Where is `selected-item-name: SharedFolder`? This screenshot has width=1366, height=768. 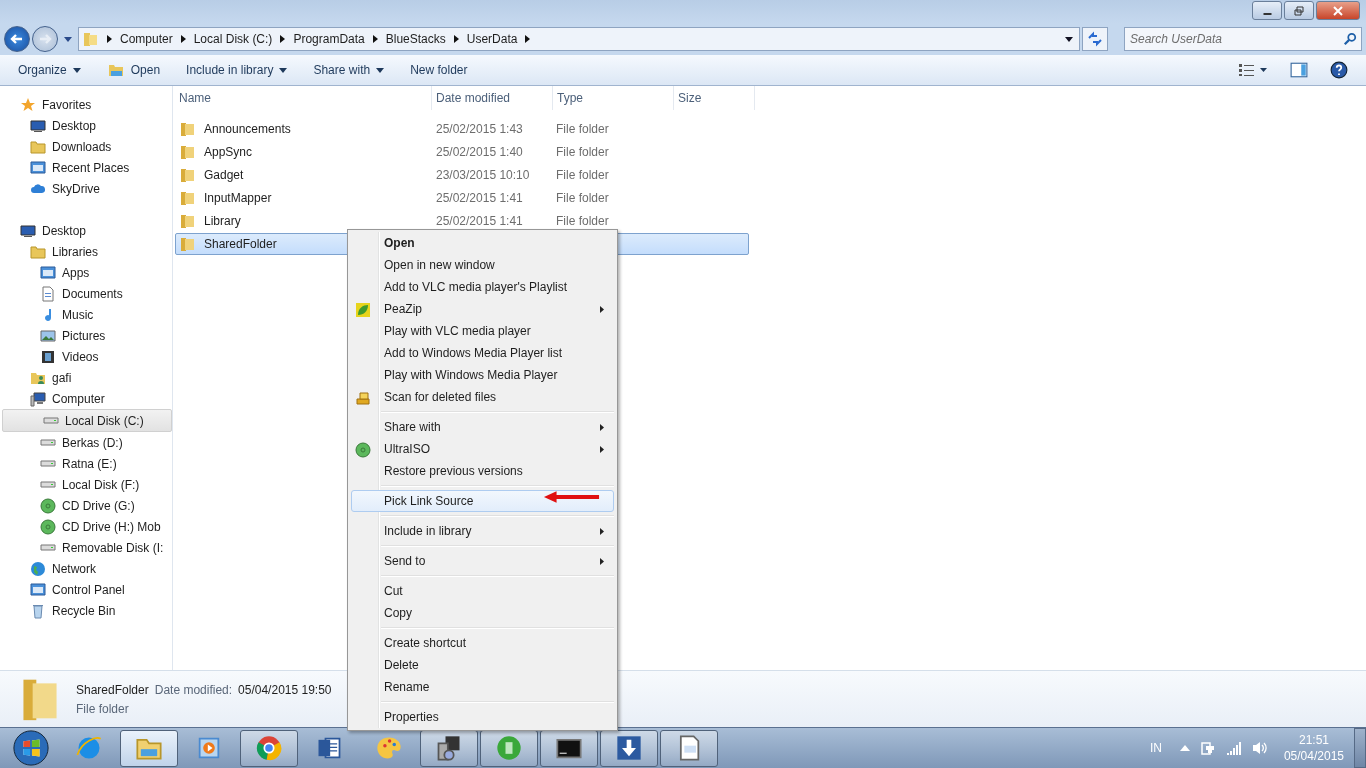 selected-item-name: SharedFolder is located at coordinates (112, 689).